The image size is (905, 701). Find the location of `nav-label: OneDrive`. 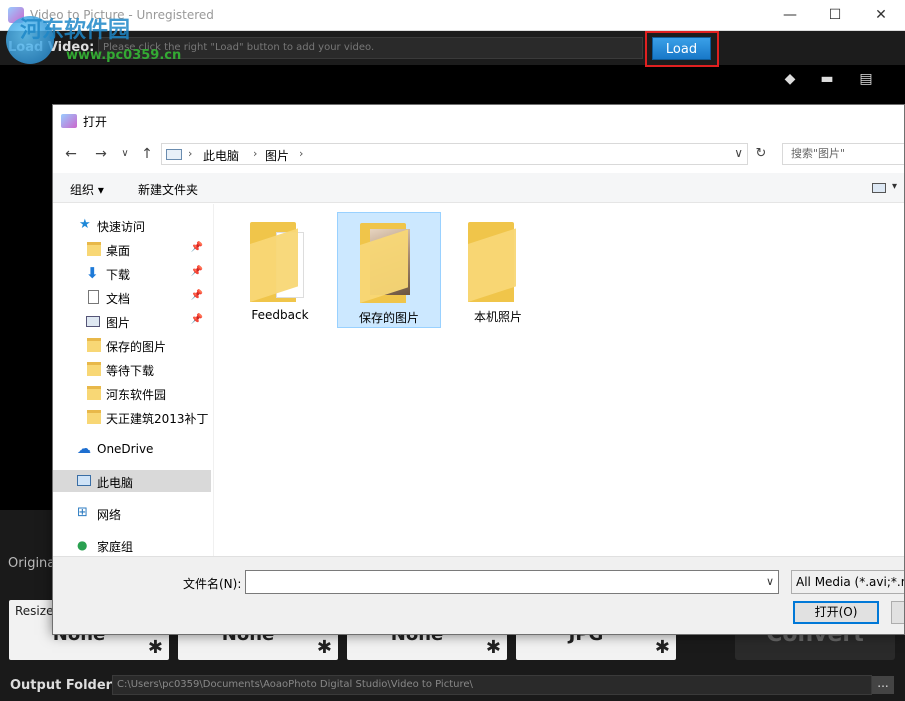

nav-label: OneDrive is located at coordinates (125, 449).